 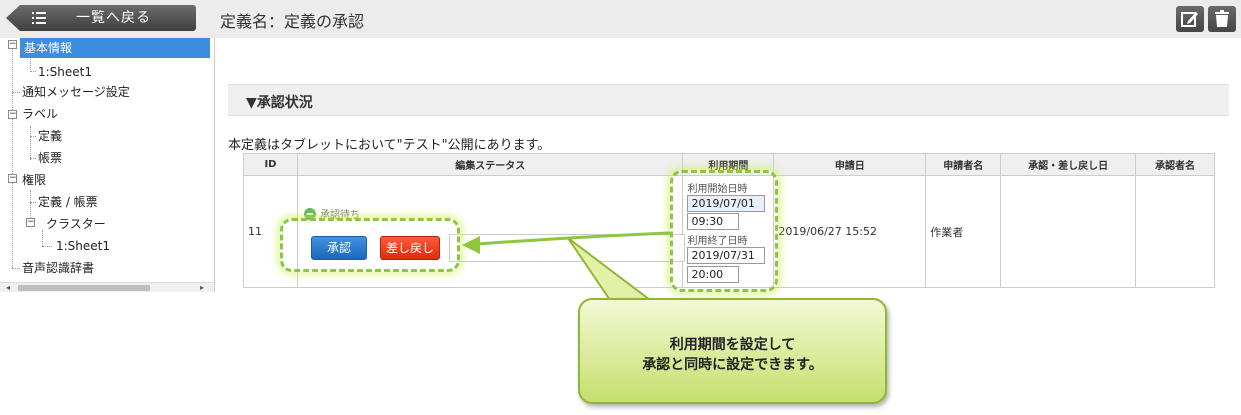 What do you see at coordinates (732, 345) in the screenshot?
I see `callout-line-1: 利用期間を設定して` at bounding box center [732, 345].